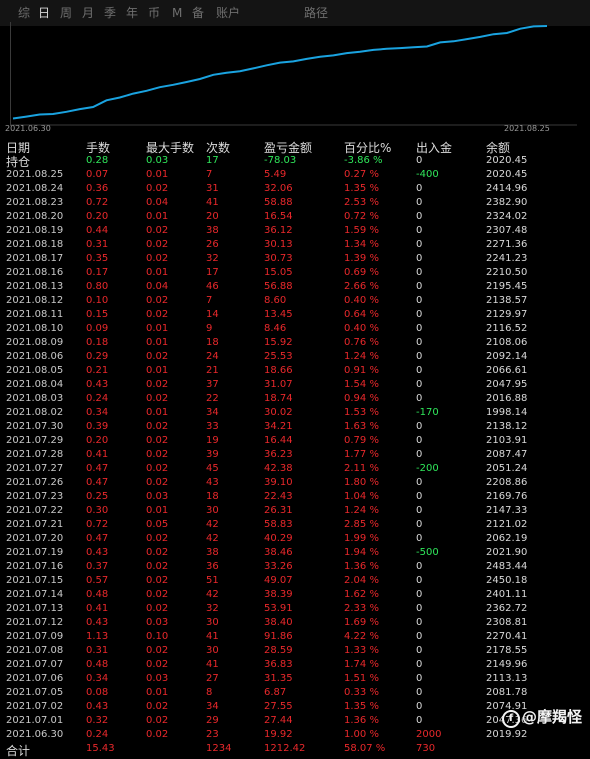  I want to click on cell-max-hands: 0.03, so click(157, 622).